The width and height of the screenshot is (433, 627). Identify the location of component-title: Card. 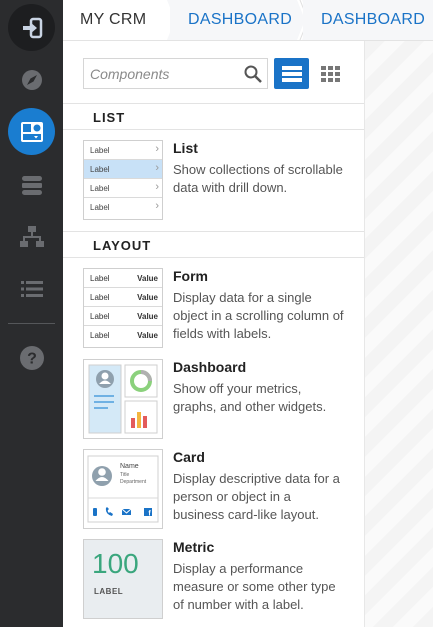
(189, 457).